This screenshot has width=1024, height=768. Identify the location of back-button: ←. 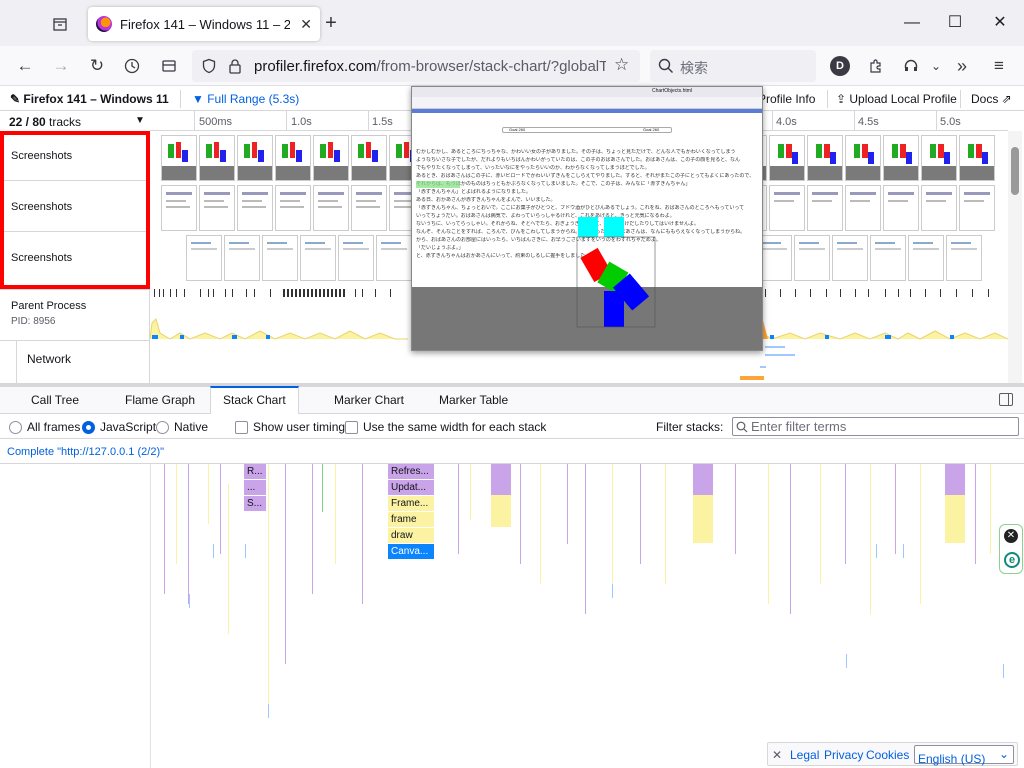
(25, 66).